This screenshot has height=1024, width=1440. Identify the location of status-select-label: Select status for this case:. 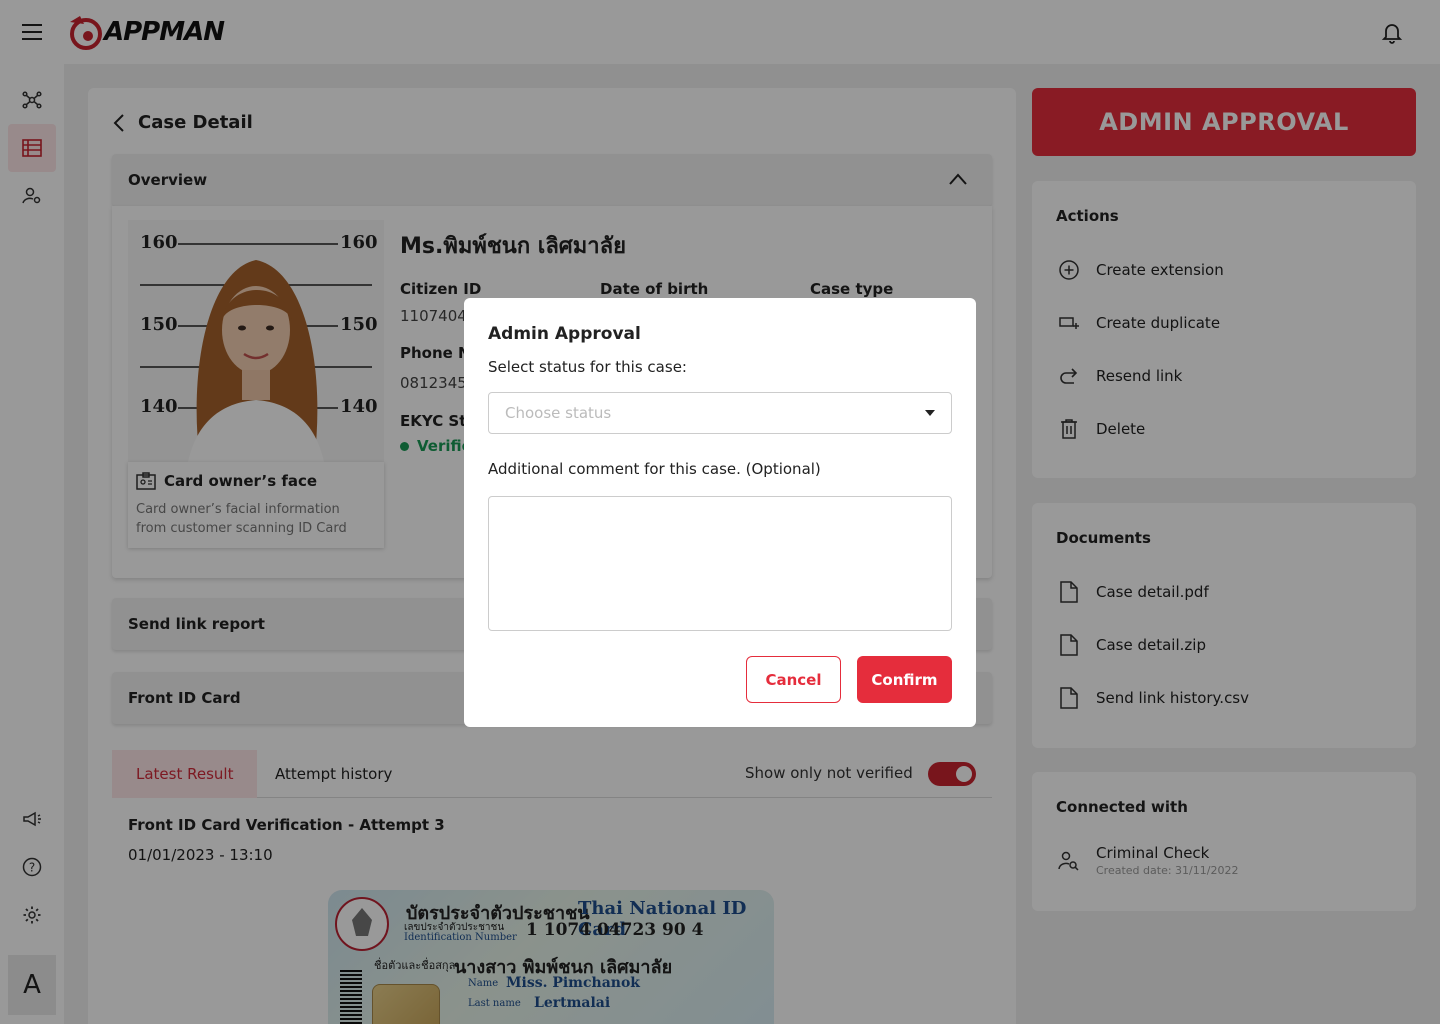
(587, 367).